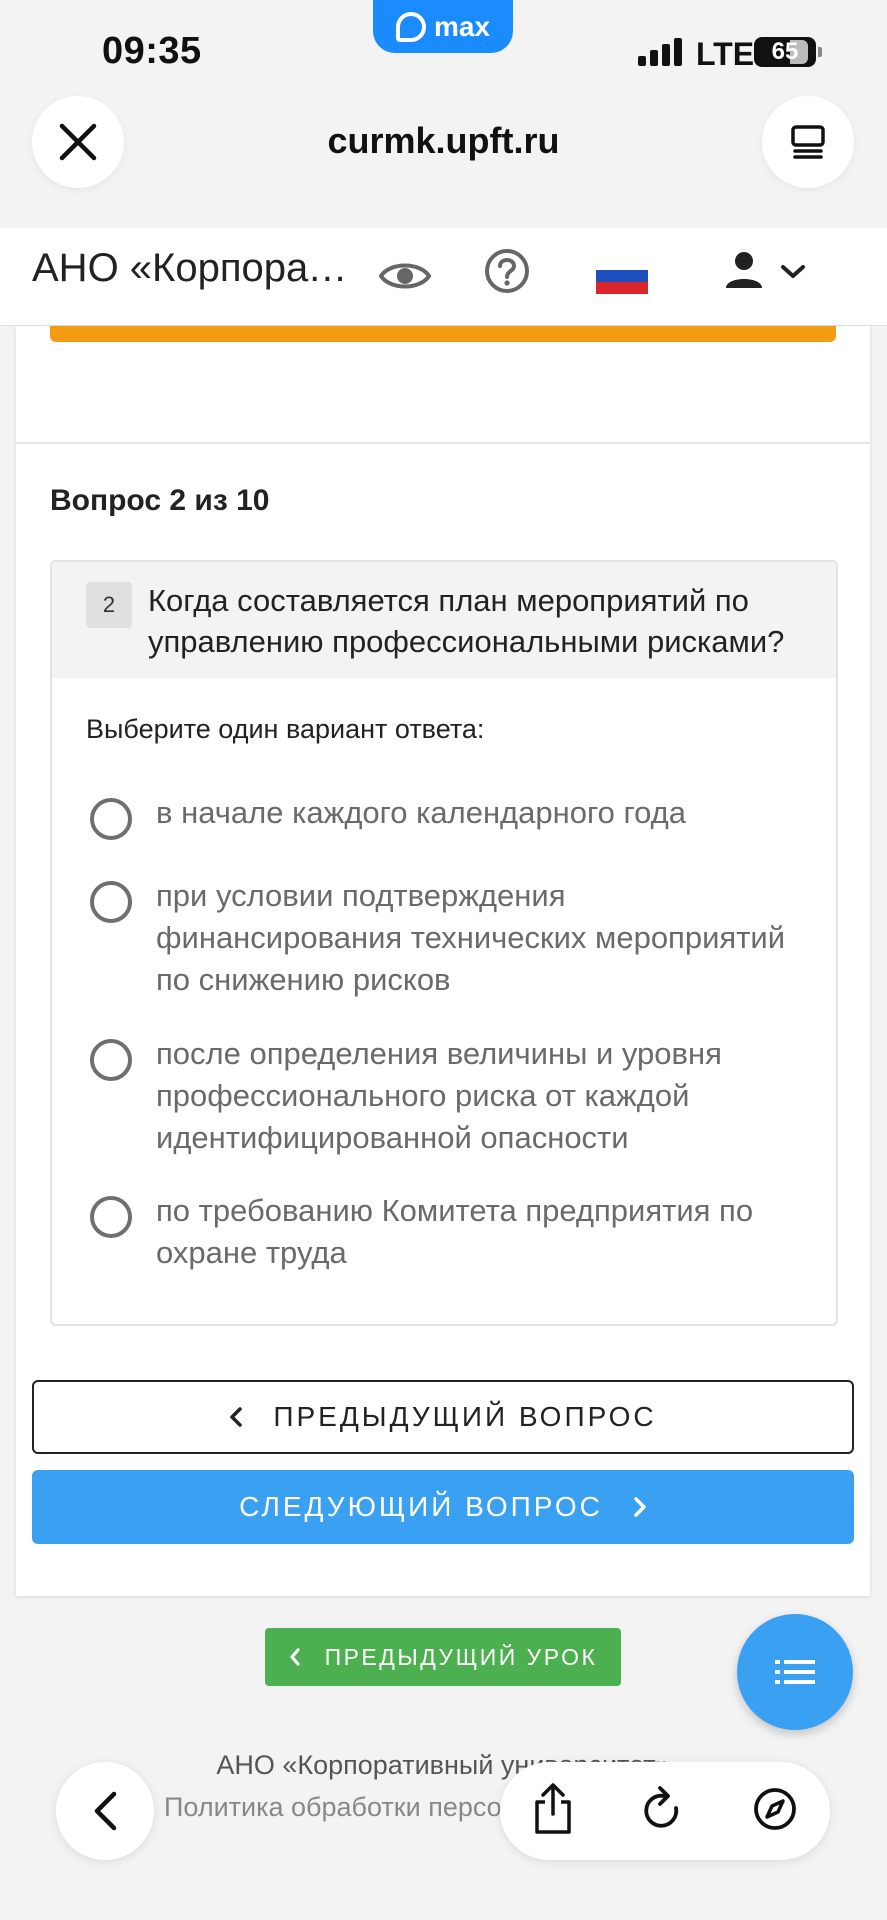 The image size is (887, 1920). What do you see at coordinates (461, 1656) in the screenshot?
I see `previous-lesson-label: ПРЕДЫДУЩИЙ УРОК` at bounding box center [461, 1656].